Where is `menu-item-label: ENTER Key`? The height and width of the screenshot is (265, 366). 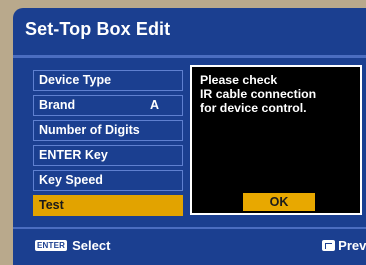
menu-item-label: ENTER Key is located at coordinates (73, 155).